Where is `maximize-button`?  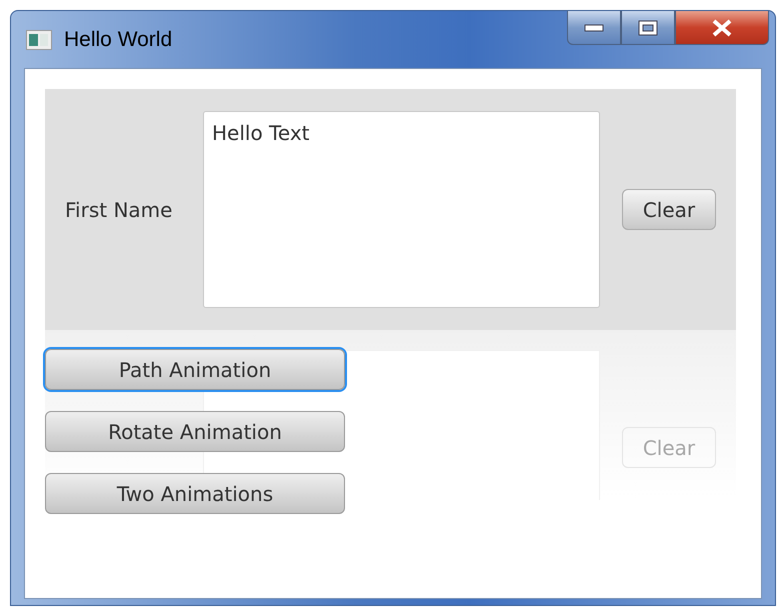 maximize-button is located at coordinates (648, 28).